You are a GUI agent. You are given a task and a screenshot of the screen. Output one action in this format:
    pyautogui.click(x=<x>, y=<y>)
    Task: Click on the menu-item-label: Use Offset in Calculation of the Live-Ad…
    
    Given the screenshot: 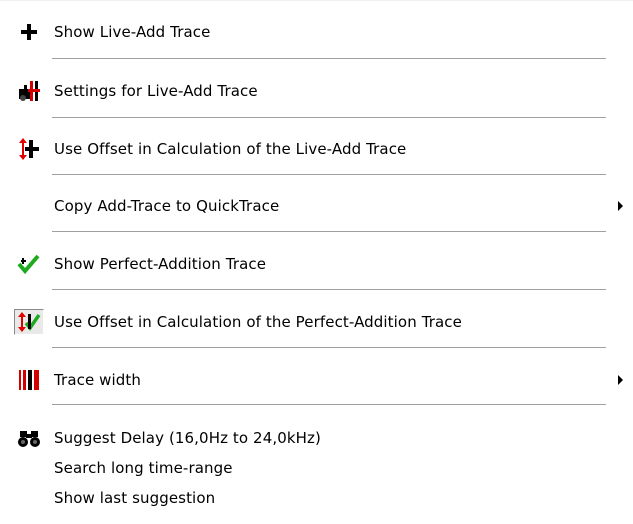 What is the action you would take?
    pyautogui.click(x=230, y=149)
    